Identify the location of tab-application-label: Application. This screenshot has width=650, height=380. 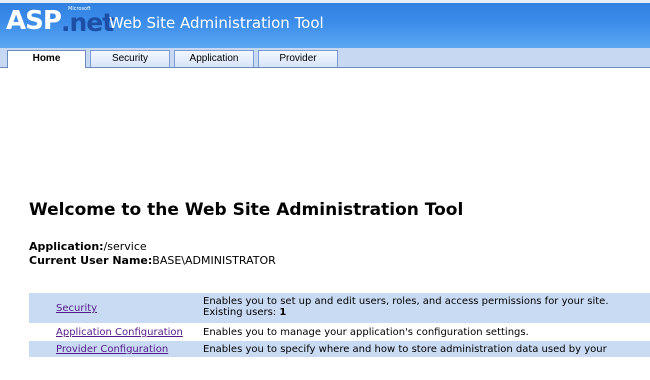
(214, 58).